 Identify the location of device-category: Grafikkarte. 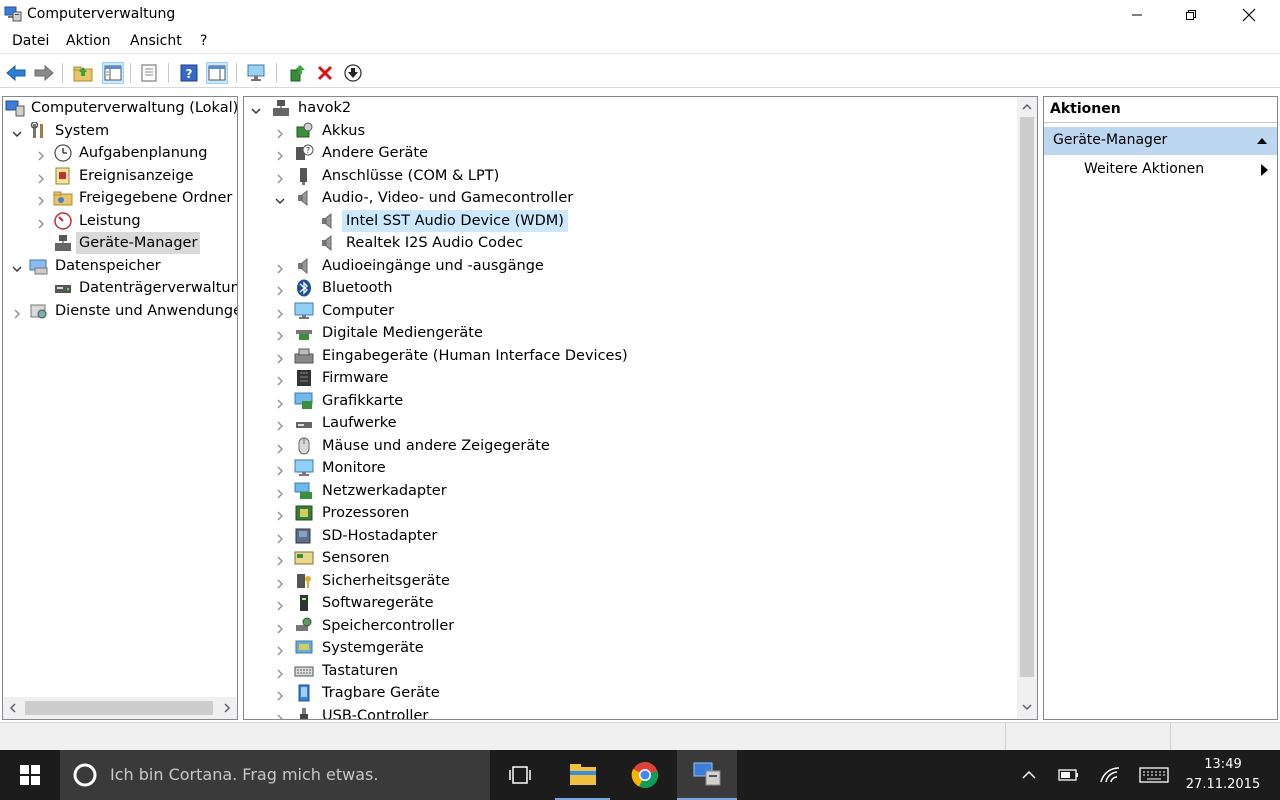
(629, 401).